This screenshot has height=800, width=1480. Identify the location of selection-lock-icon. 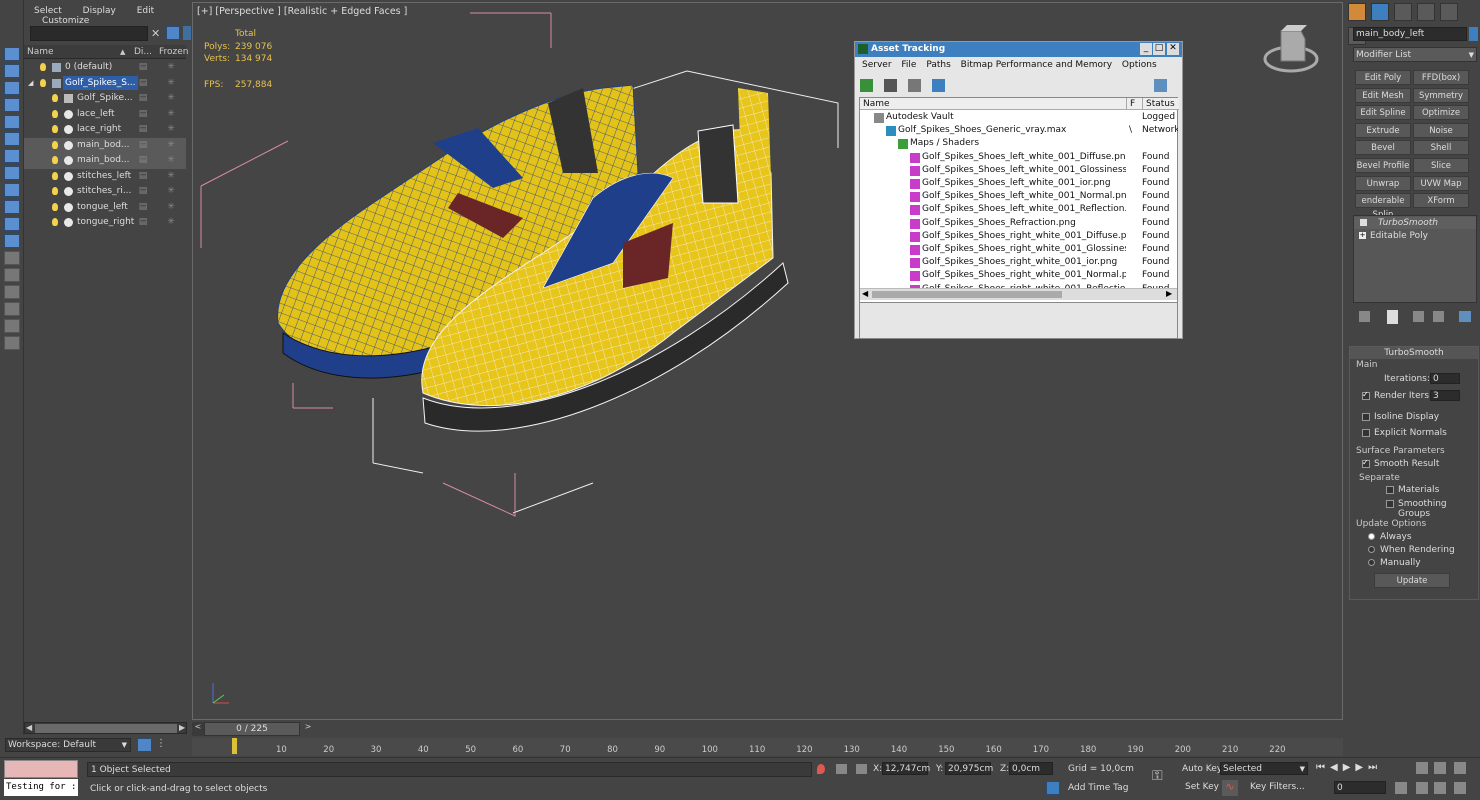
(841, 769).